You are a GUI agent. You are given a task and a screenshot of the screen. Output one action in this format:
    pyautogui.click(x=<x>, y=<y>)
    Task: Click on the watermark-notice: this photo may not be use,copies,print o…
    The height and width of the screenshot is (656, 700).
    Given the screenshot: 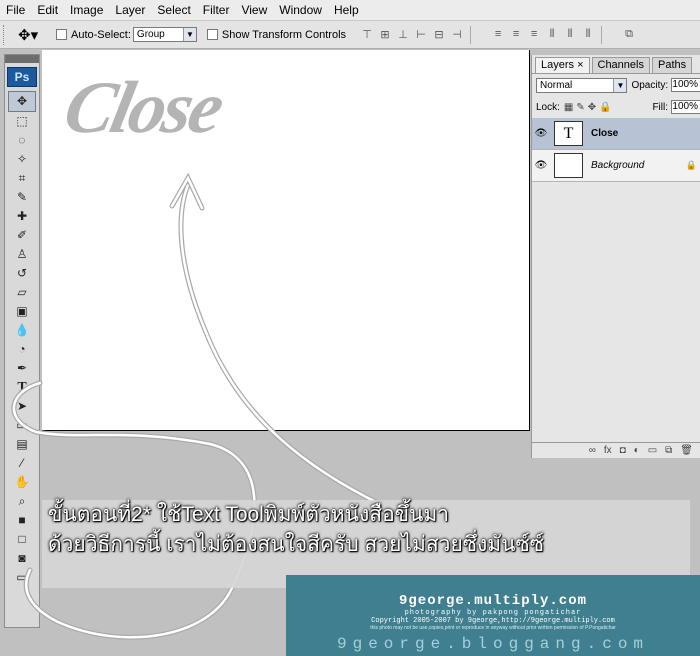 What is the action you would take?
    pyautogui.click(x=493, y=628)
    